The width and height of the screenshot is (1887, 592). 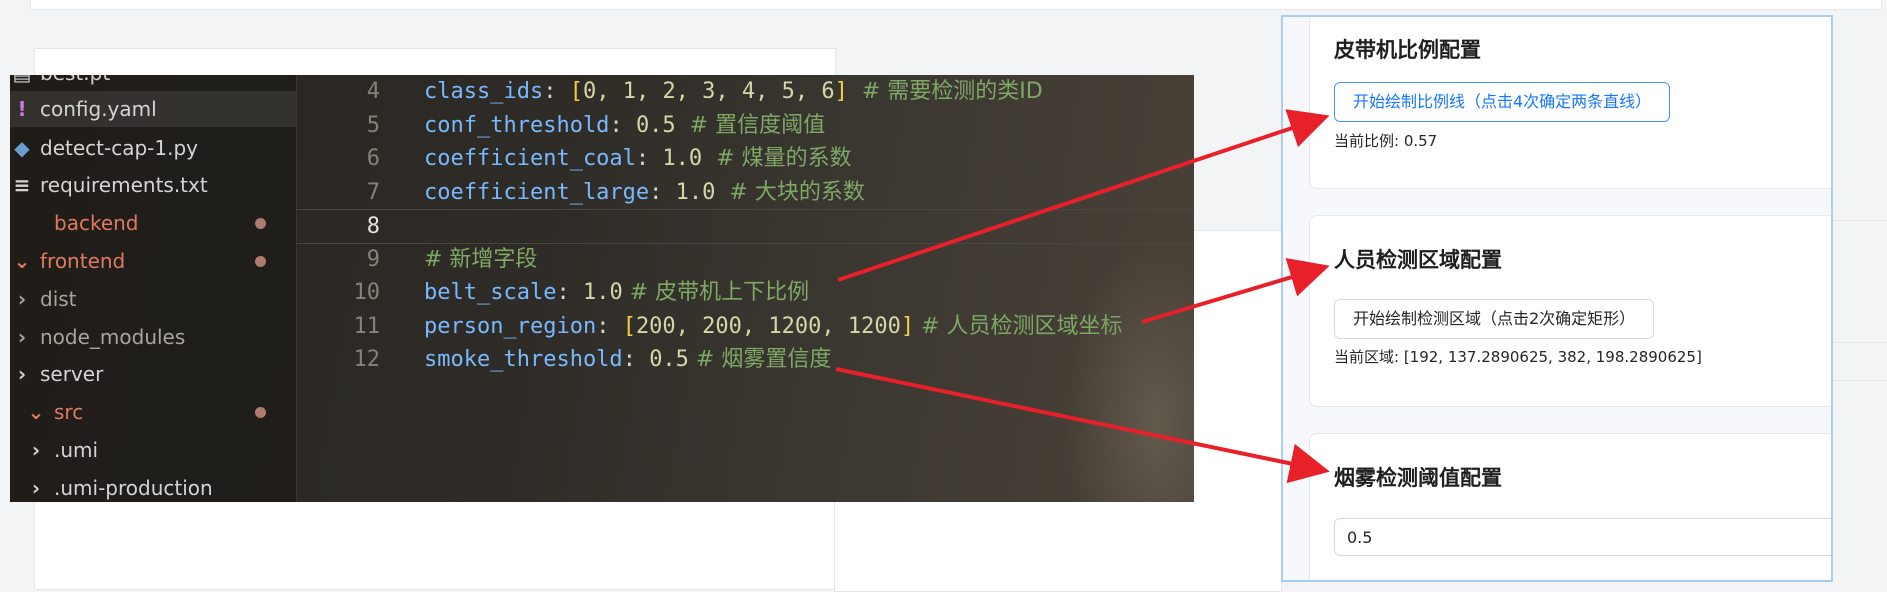 What do you see at coordinates (153, 185) in the screenshot?
I see `explorer-item: ≡ requirements.txt` at bounding box center [153, 185].